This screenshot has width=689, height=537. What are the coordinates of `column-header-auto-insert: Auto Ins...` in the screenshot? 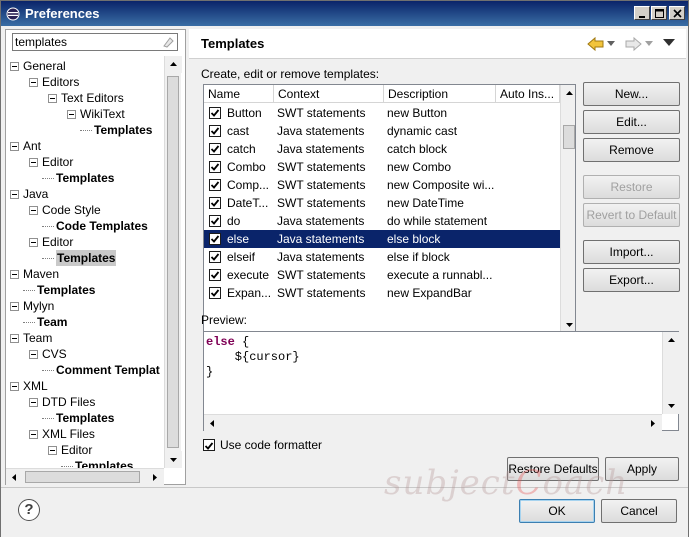 It's located at (528, 94).